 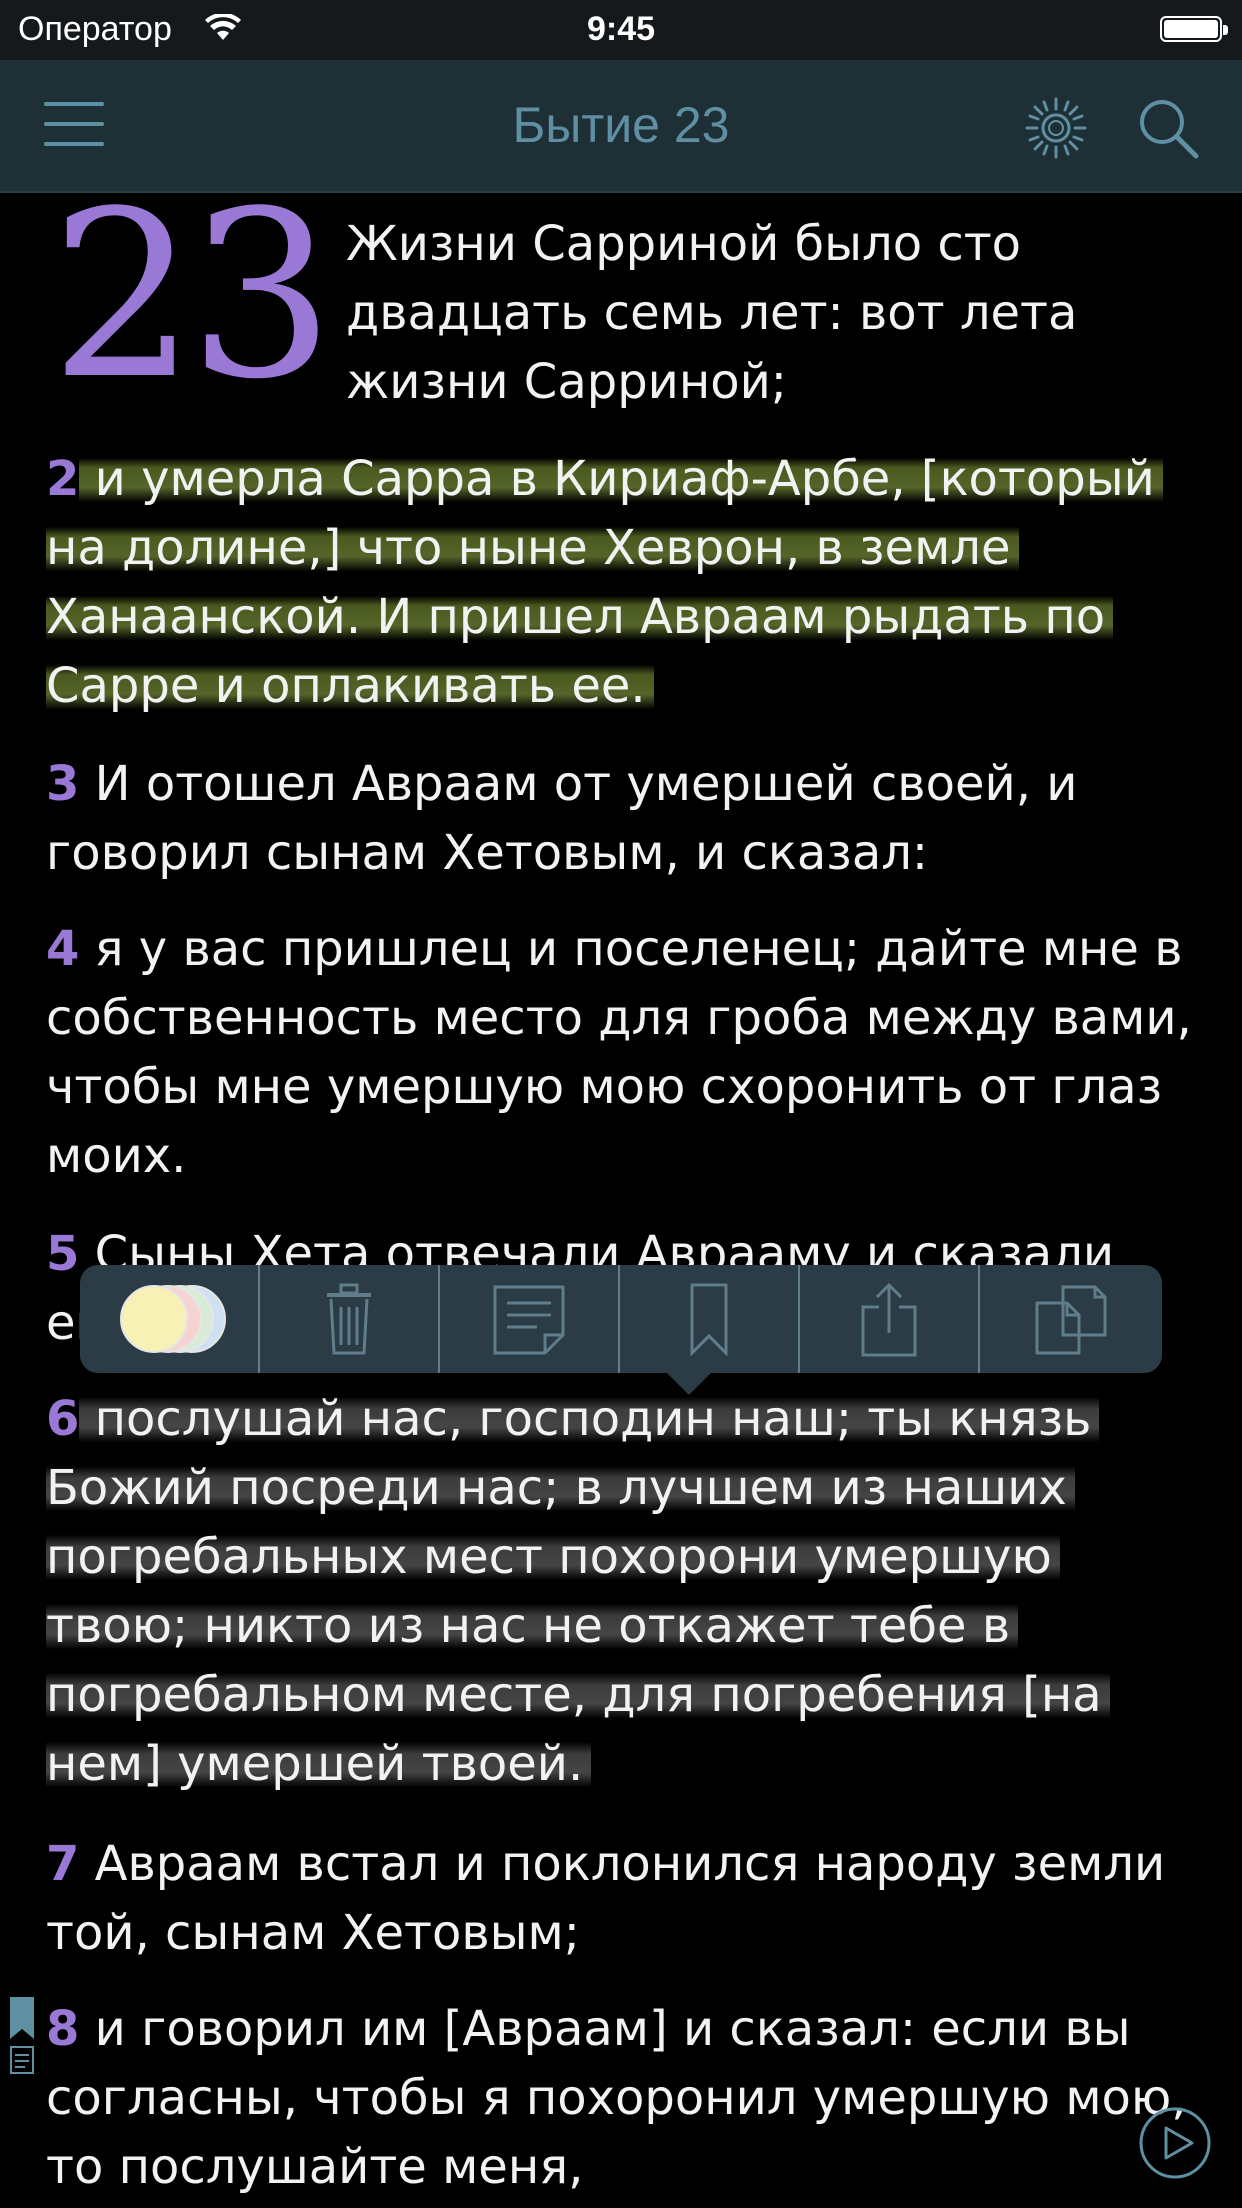 What do you see at coordinates (63, 479) in the screenshot?
I see `verse-number: 2` at bounding box center [63, 479].